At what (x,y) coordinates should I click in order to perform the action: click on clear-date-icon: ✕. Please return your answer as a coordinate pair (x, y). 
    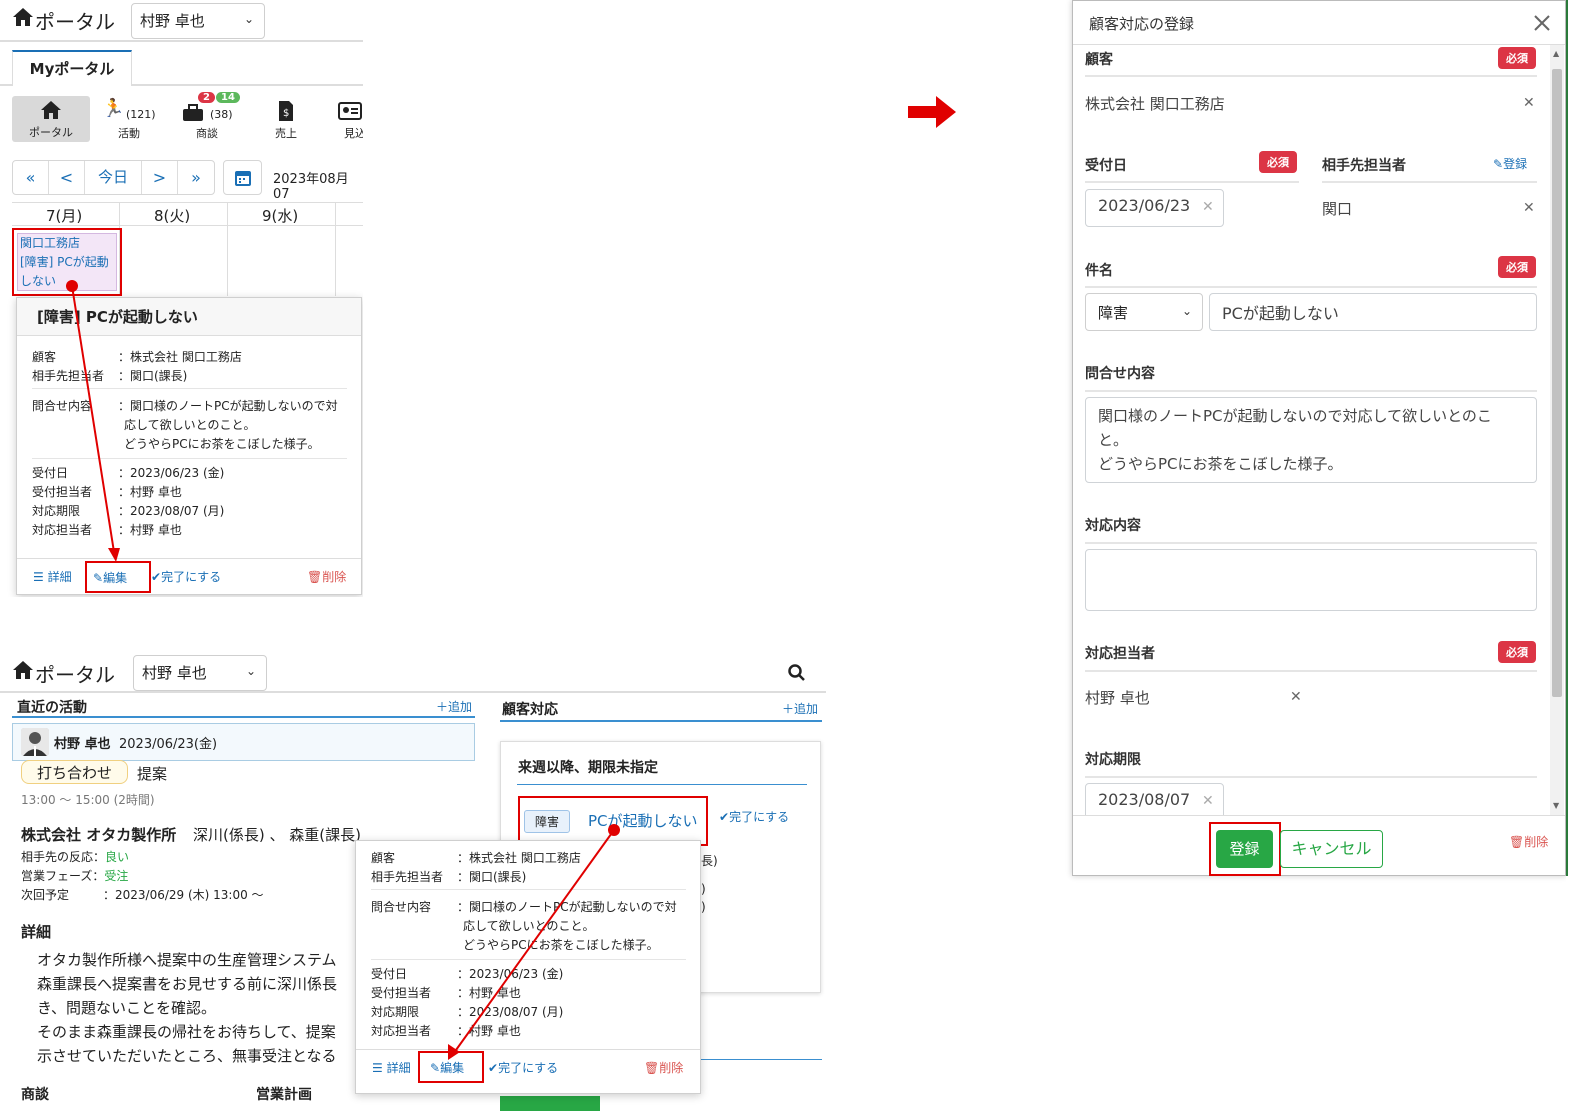
    Looking at the image, I should click on (1208, 207).